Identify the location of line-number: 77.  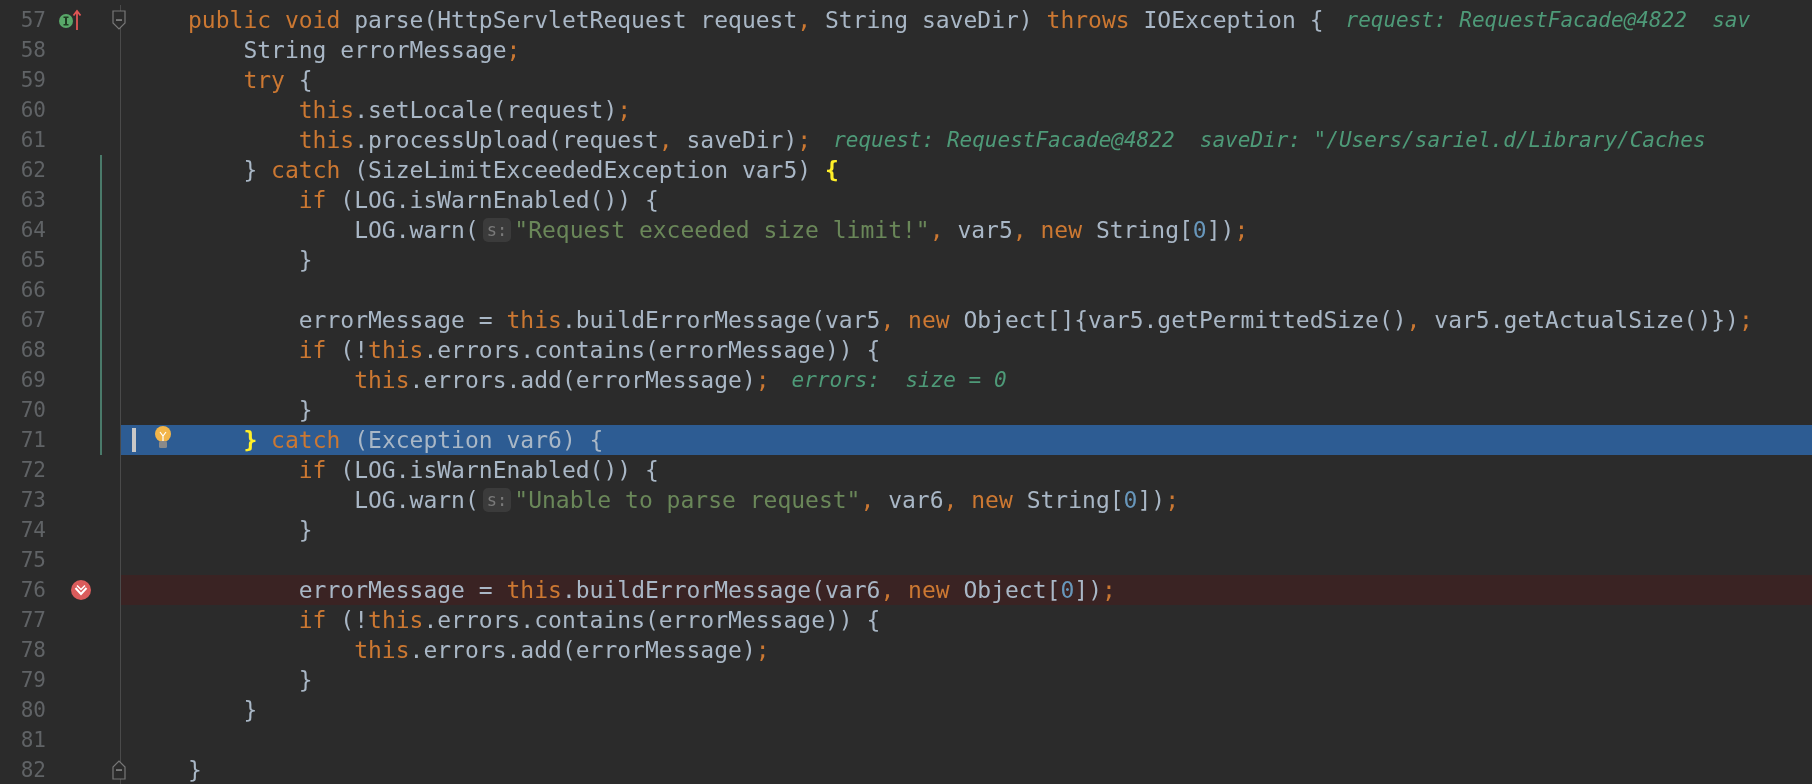
(32, 620).